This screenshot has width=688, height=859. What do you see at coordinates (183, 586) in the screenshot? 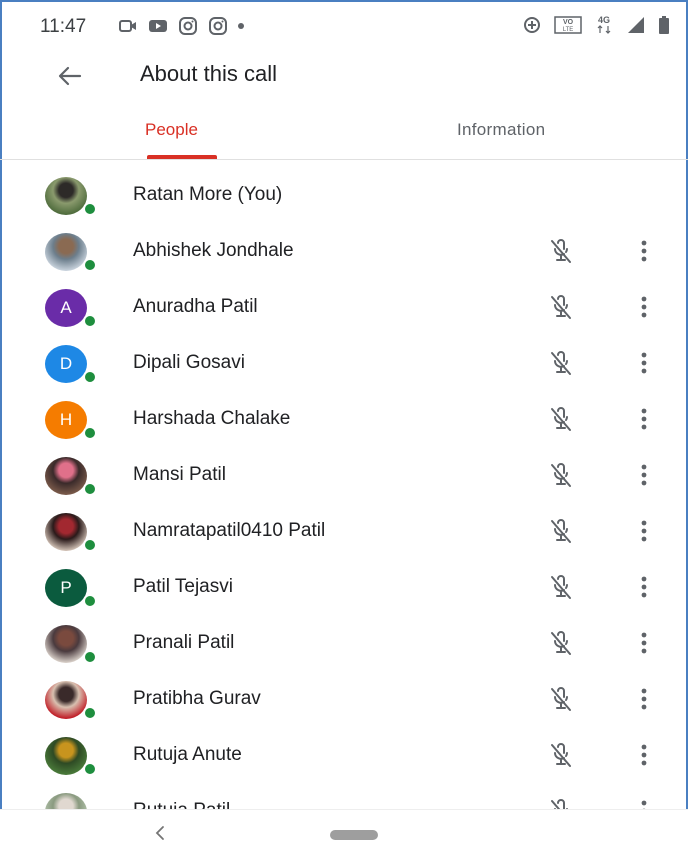
I see `participant-name: Patil Tejasvi` at bounding box center [183, 586].